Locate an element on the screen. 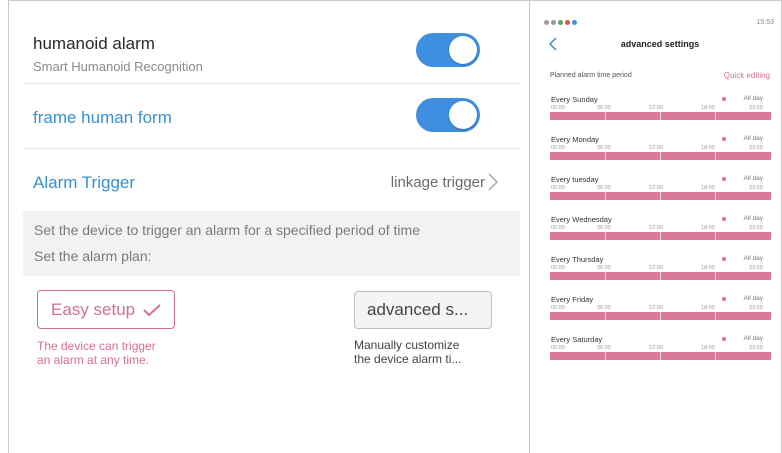  status-icons is located at coordinates (561, 22).